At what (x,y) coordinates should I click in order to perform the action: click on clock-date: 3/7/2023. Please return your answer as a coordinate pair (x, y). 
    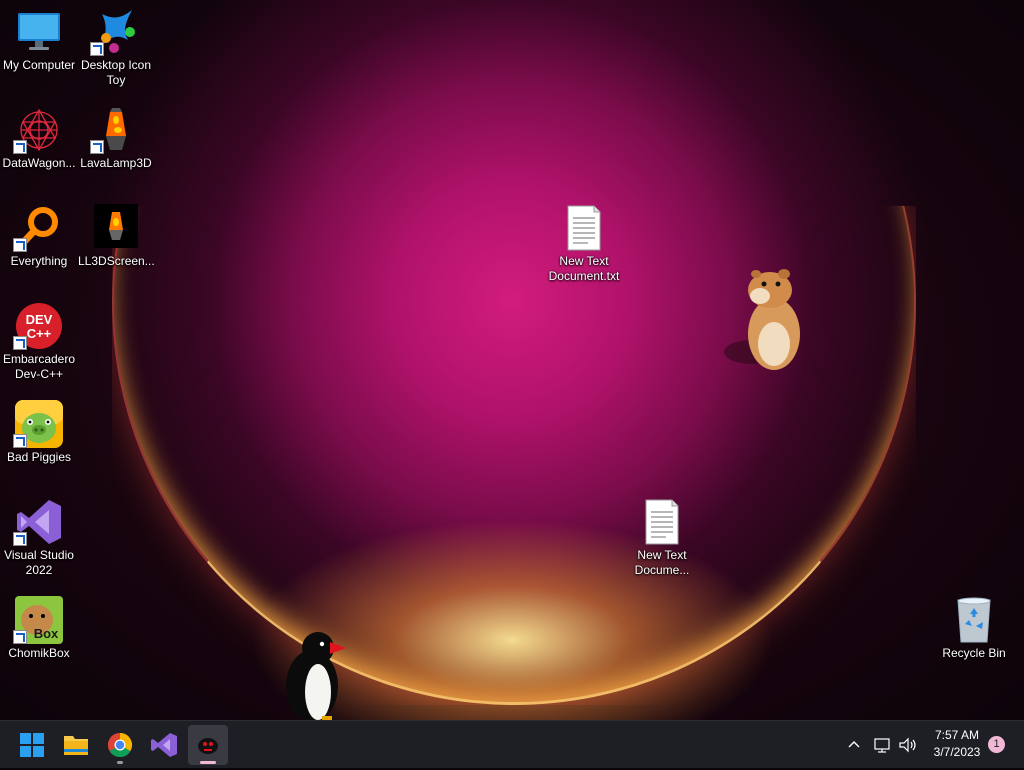
    Looking at the image, I should click on (957, 752).